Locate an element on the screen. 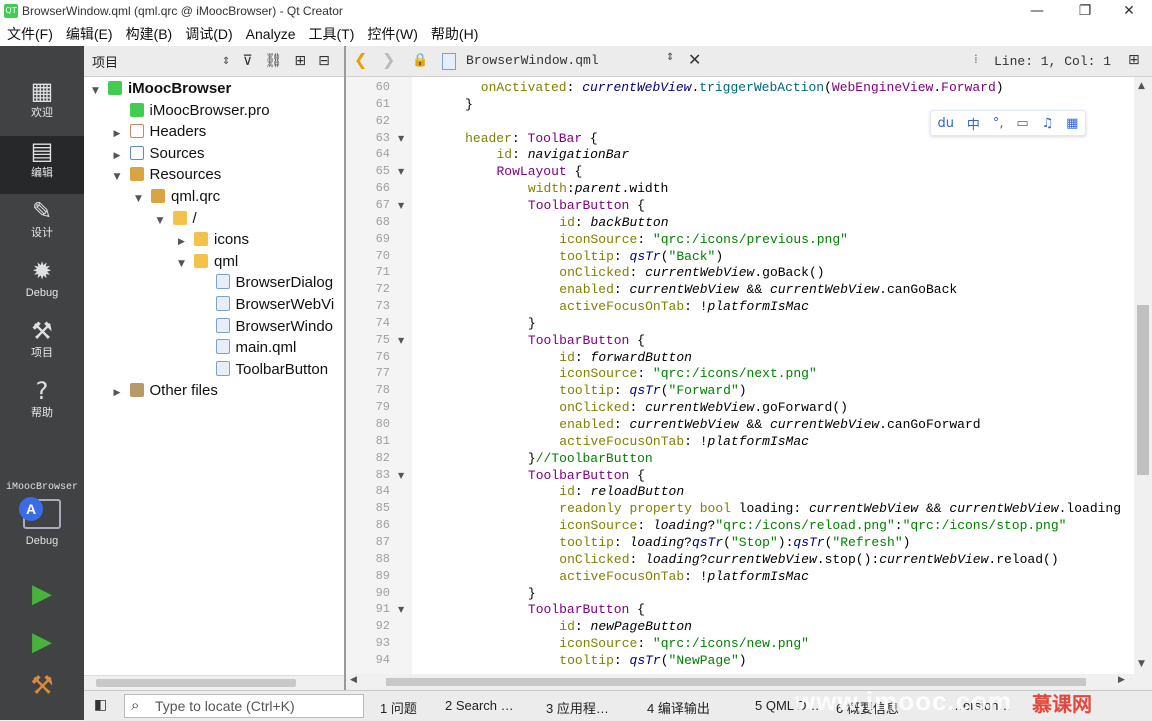 Image resolution: width=1152 pixels, height=721 pixels. bug-icon: ✹ is located at coordinates (42, 271).